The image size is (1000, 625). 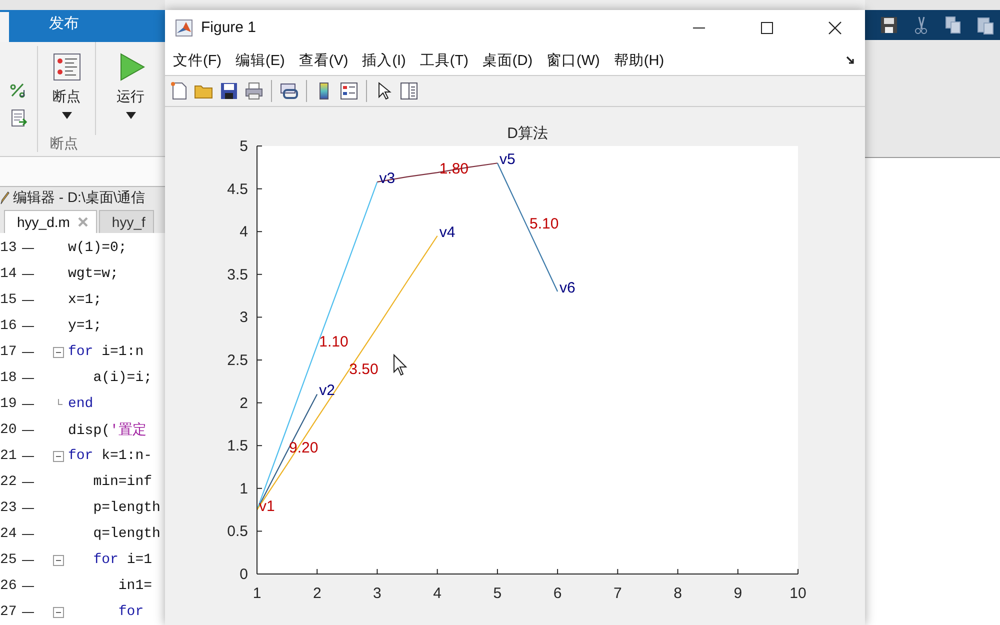 I want to click on pencil-icon, so click(x=5, y=198).